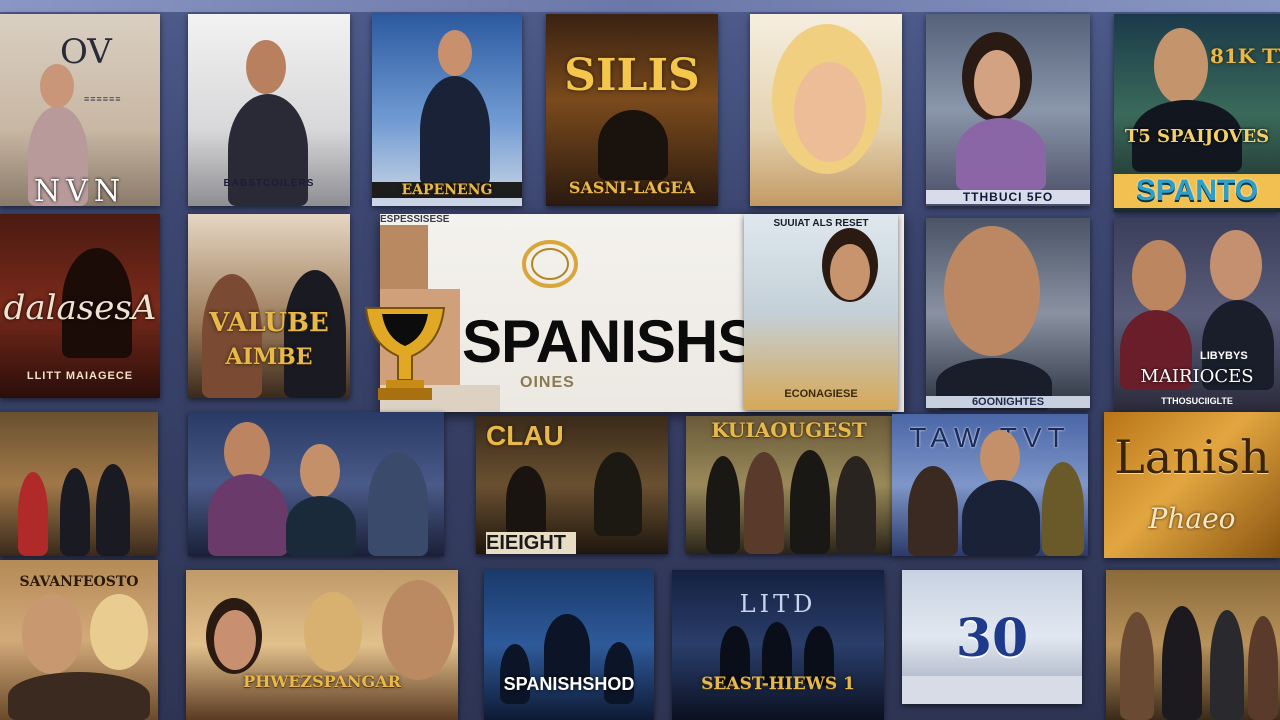 This screenshot has height=720, width=1280. I want to click on tile-top-text: SUUIAT ALS RESET, so click(821, 223).